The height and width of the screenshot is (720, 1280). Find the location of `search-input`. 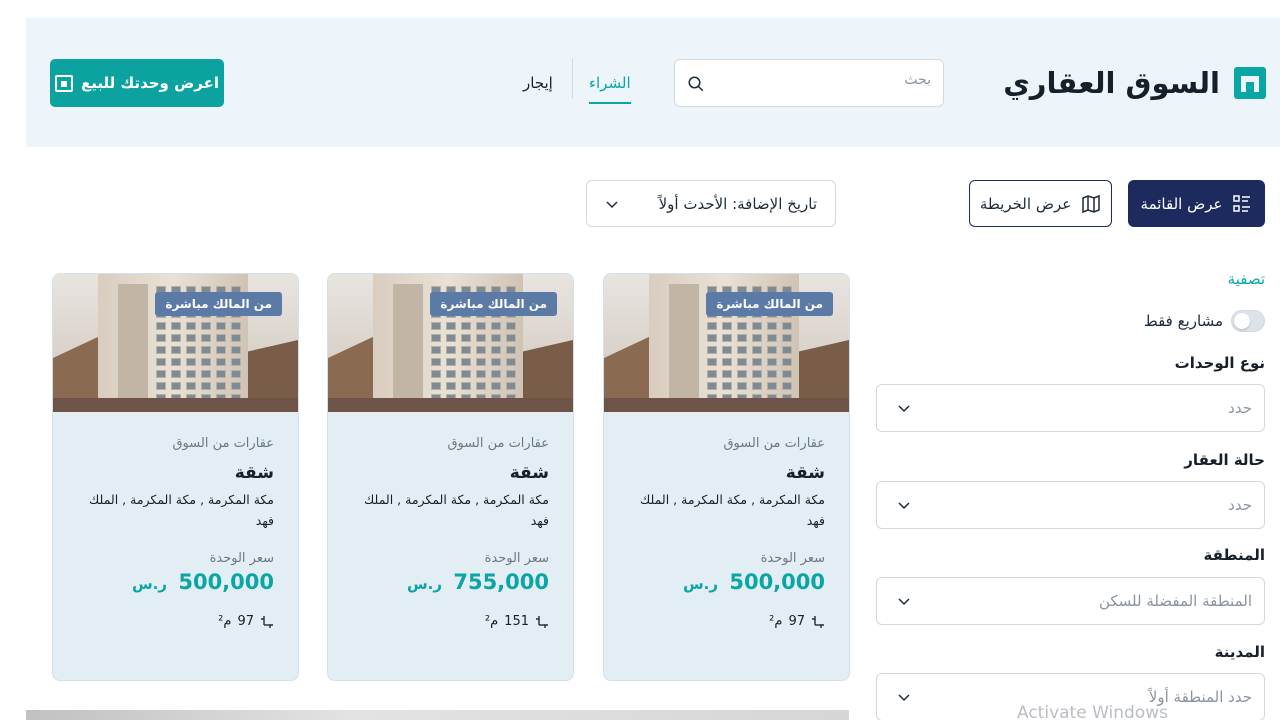

search-input is located at coordinates (826, 80).